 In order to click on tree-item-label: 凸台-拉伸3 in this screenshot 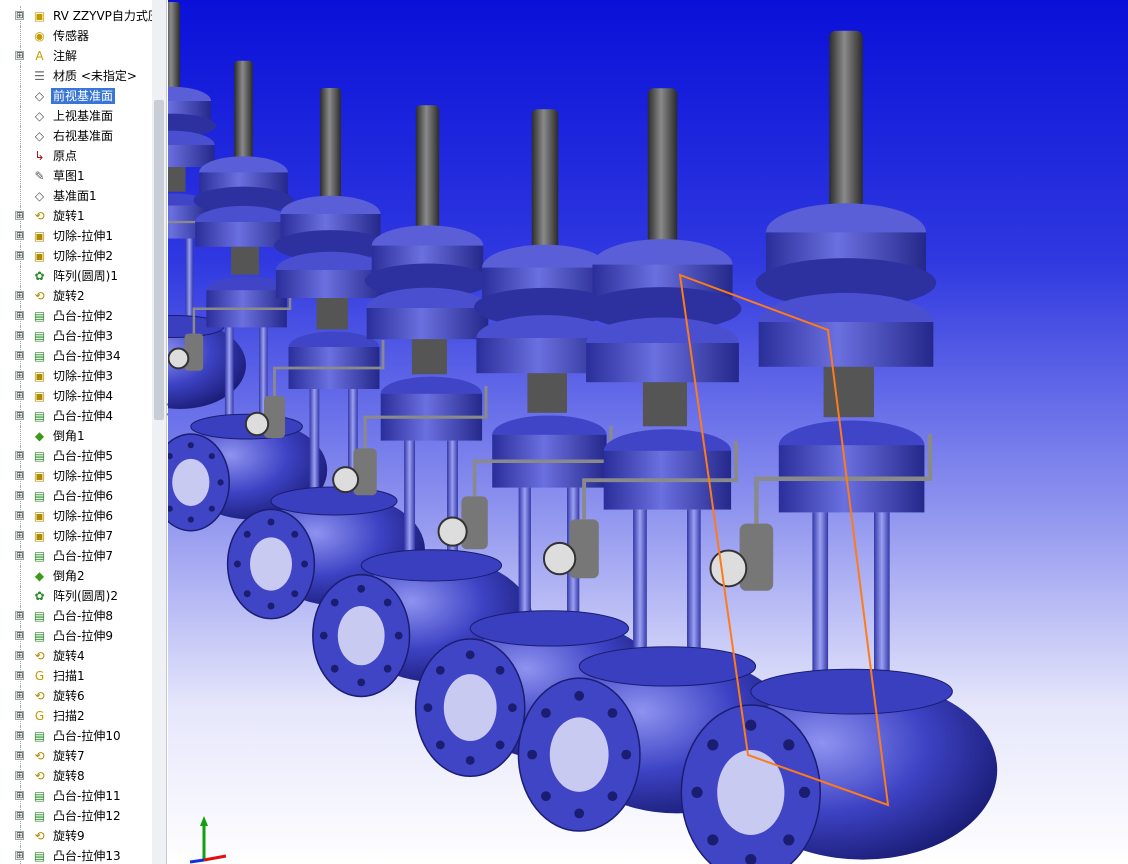, I will do `click(83, 336)`.